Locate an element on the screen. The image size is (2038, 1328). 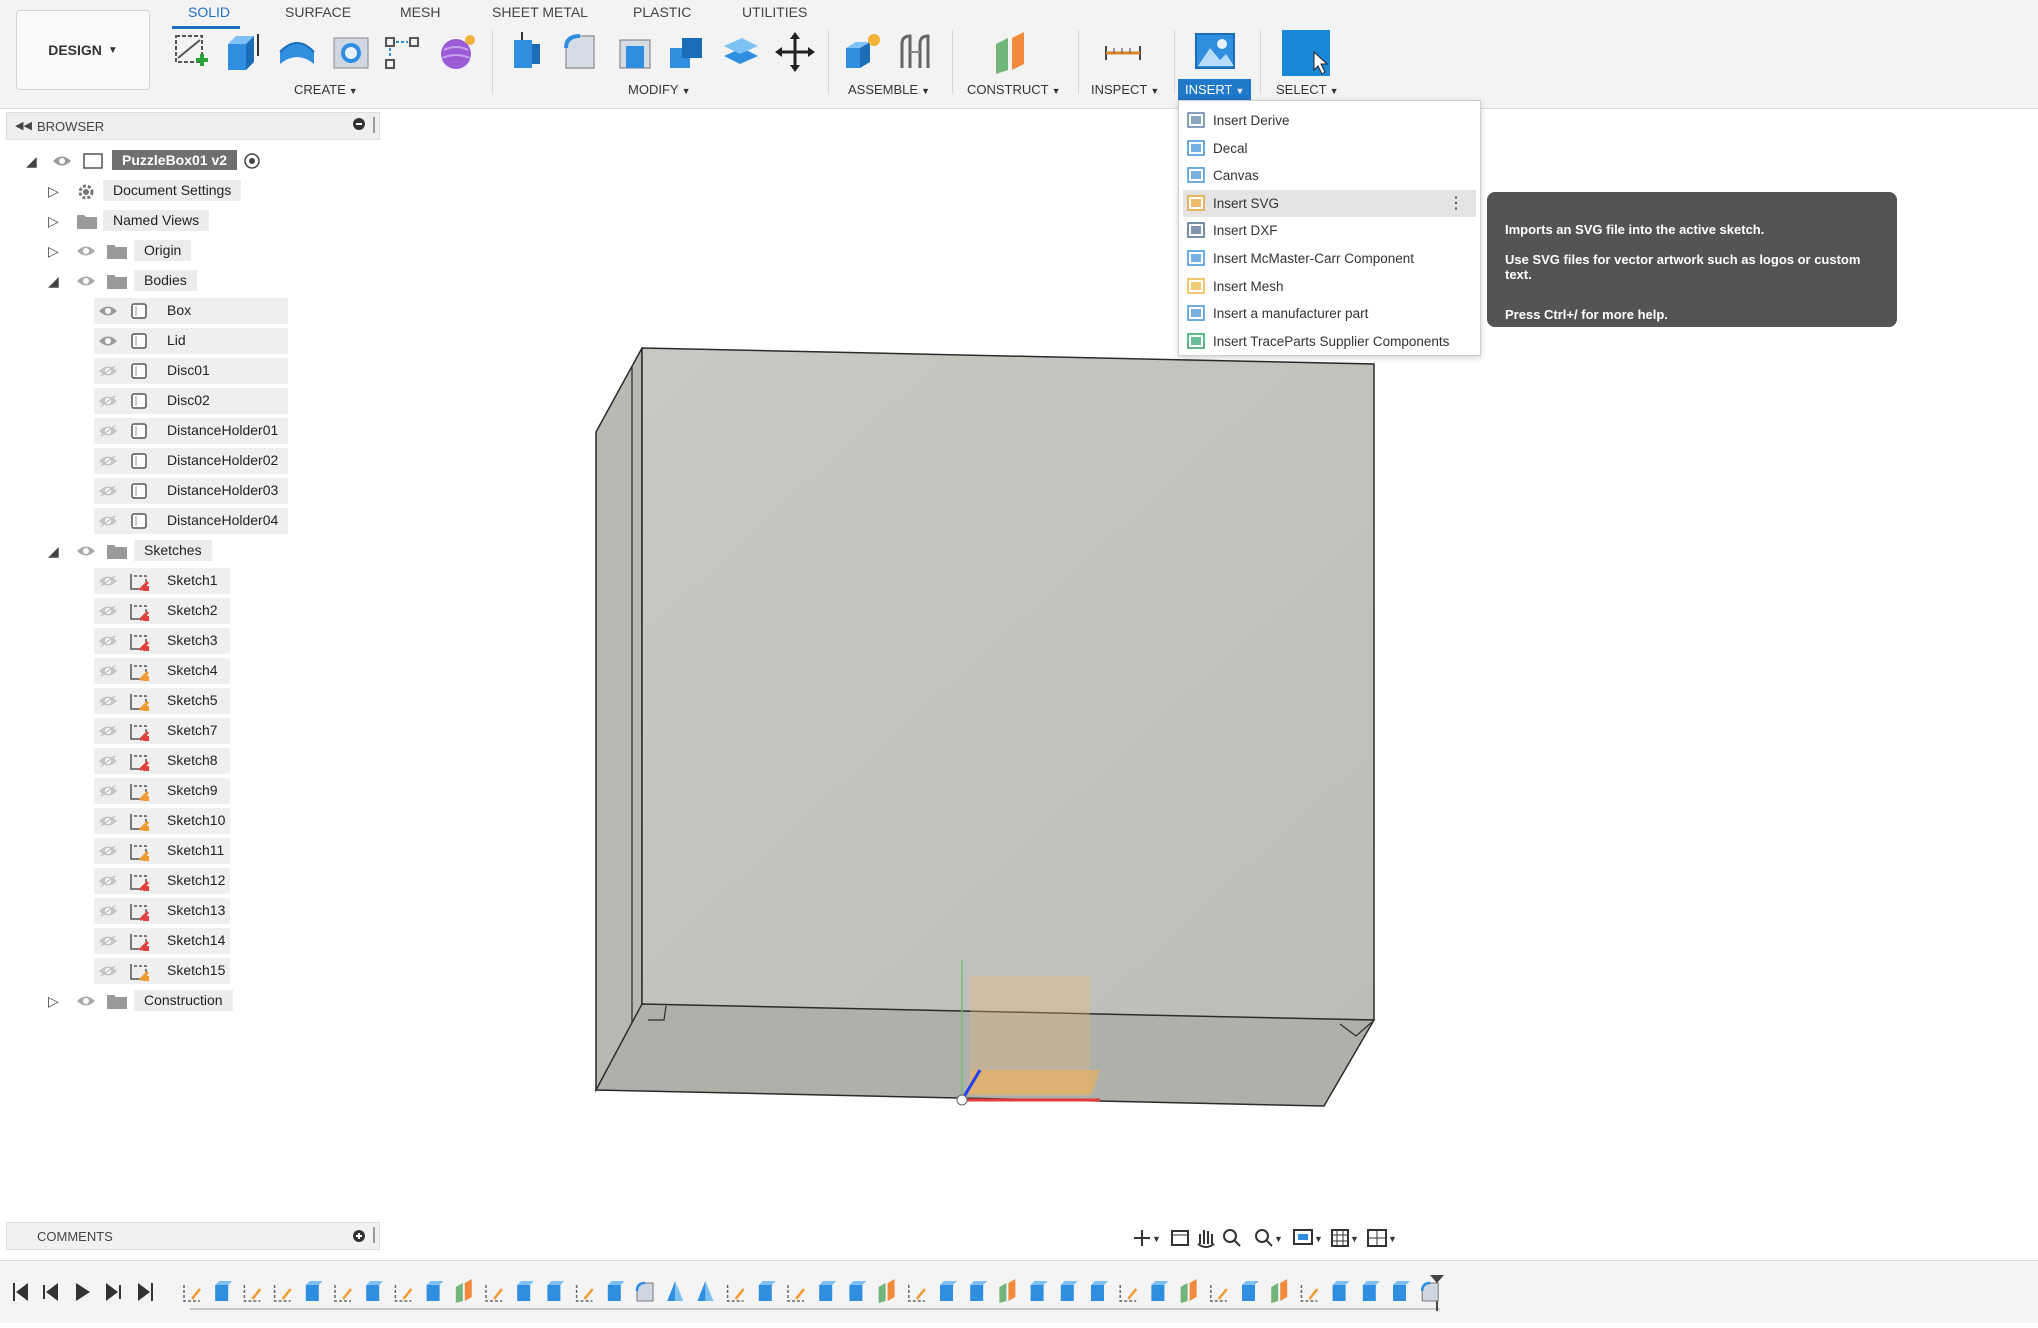
move-copy-icon is located at coordinates (795, 52).